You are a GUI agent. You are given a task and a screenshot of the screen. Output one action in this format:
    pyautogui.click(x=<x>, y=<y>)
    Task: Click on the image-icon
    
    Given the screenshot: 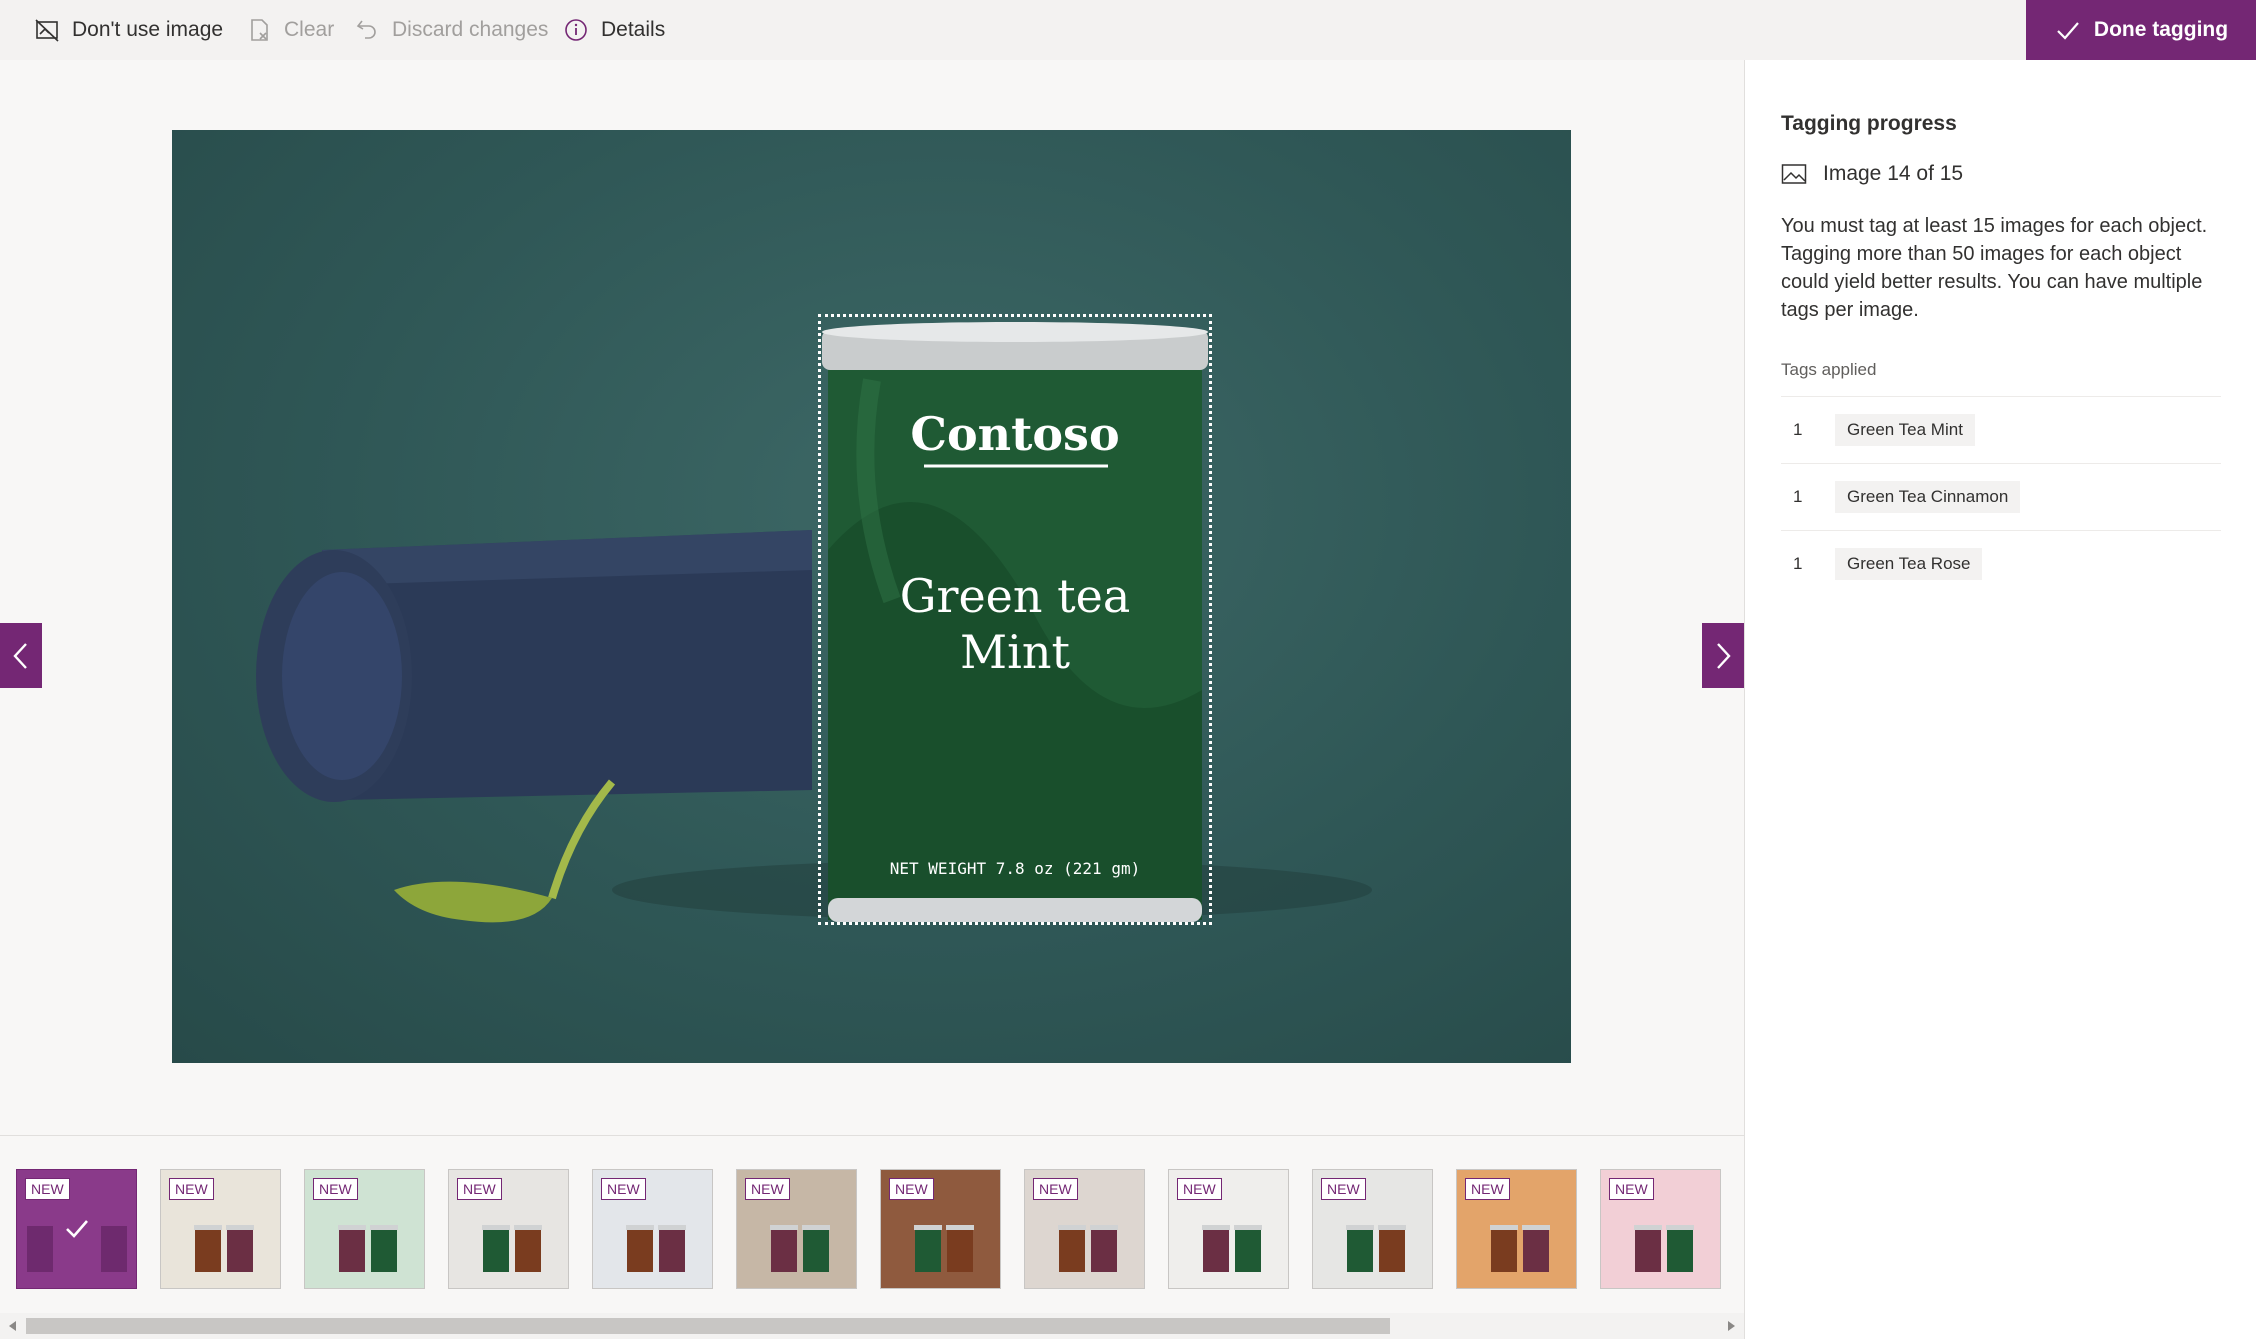 What is the action you would take?
    pyautogui.click(x=1794, y=174)
    